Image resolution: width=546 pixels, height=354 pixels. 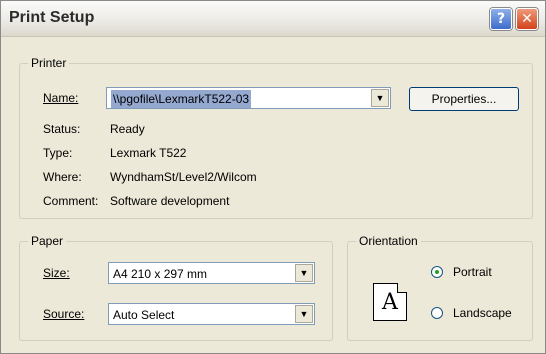 I want to click on printer-group-label: Printer, so click(x=49, y=63).